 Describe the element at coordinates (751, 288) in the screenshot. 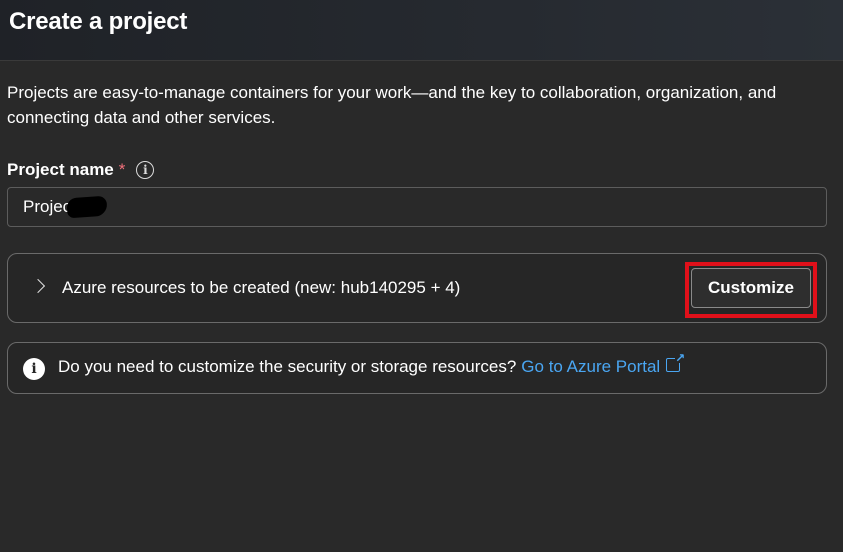

I see `customize-button: Customize` at that location.